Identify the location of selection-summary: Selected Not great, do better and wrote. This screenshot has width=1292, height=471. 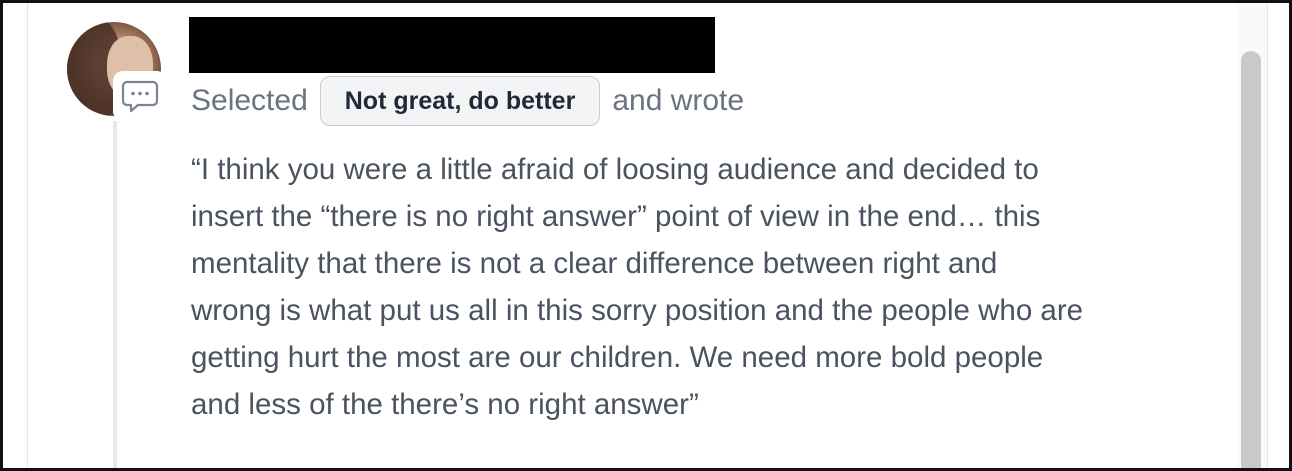
(467, 101).